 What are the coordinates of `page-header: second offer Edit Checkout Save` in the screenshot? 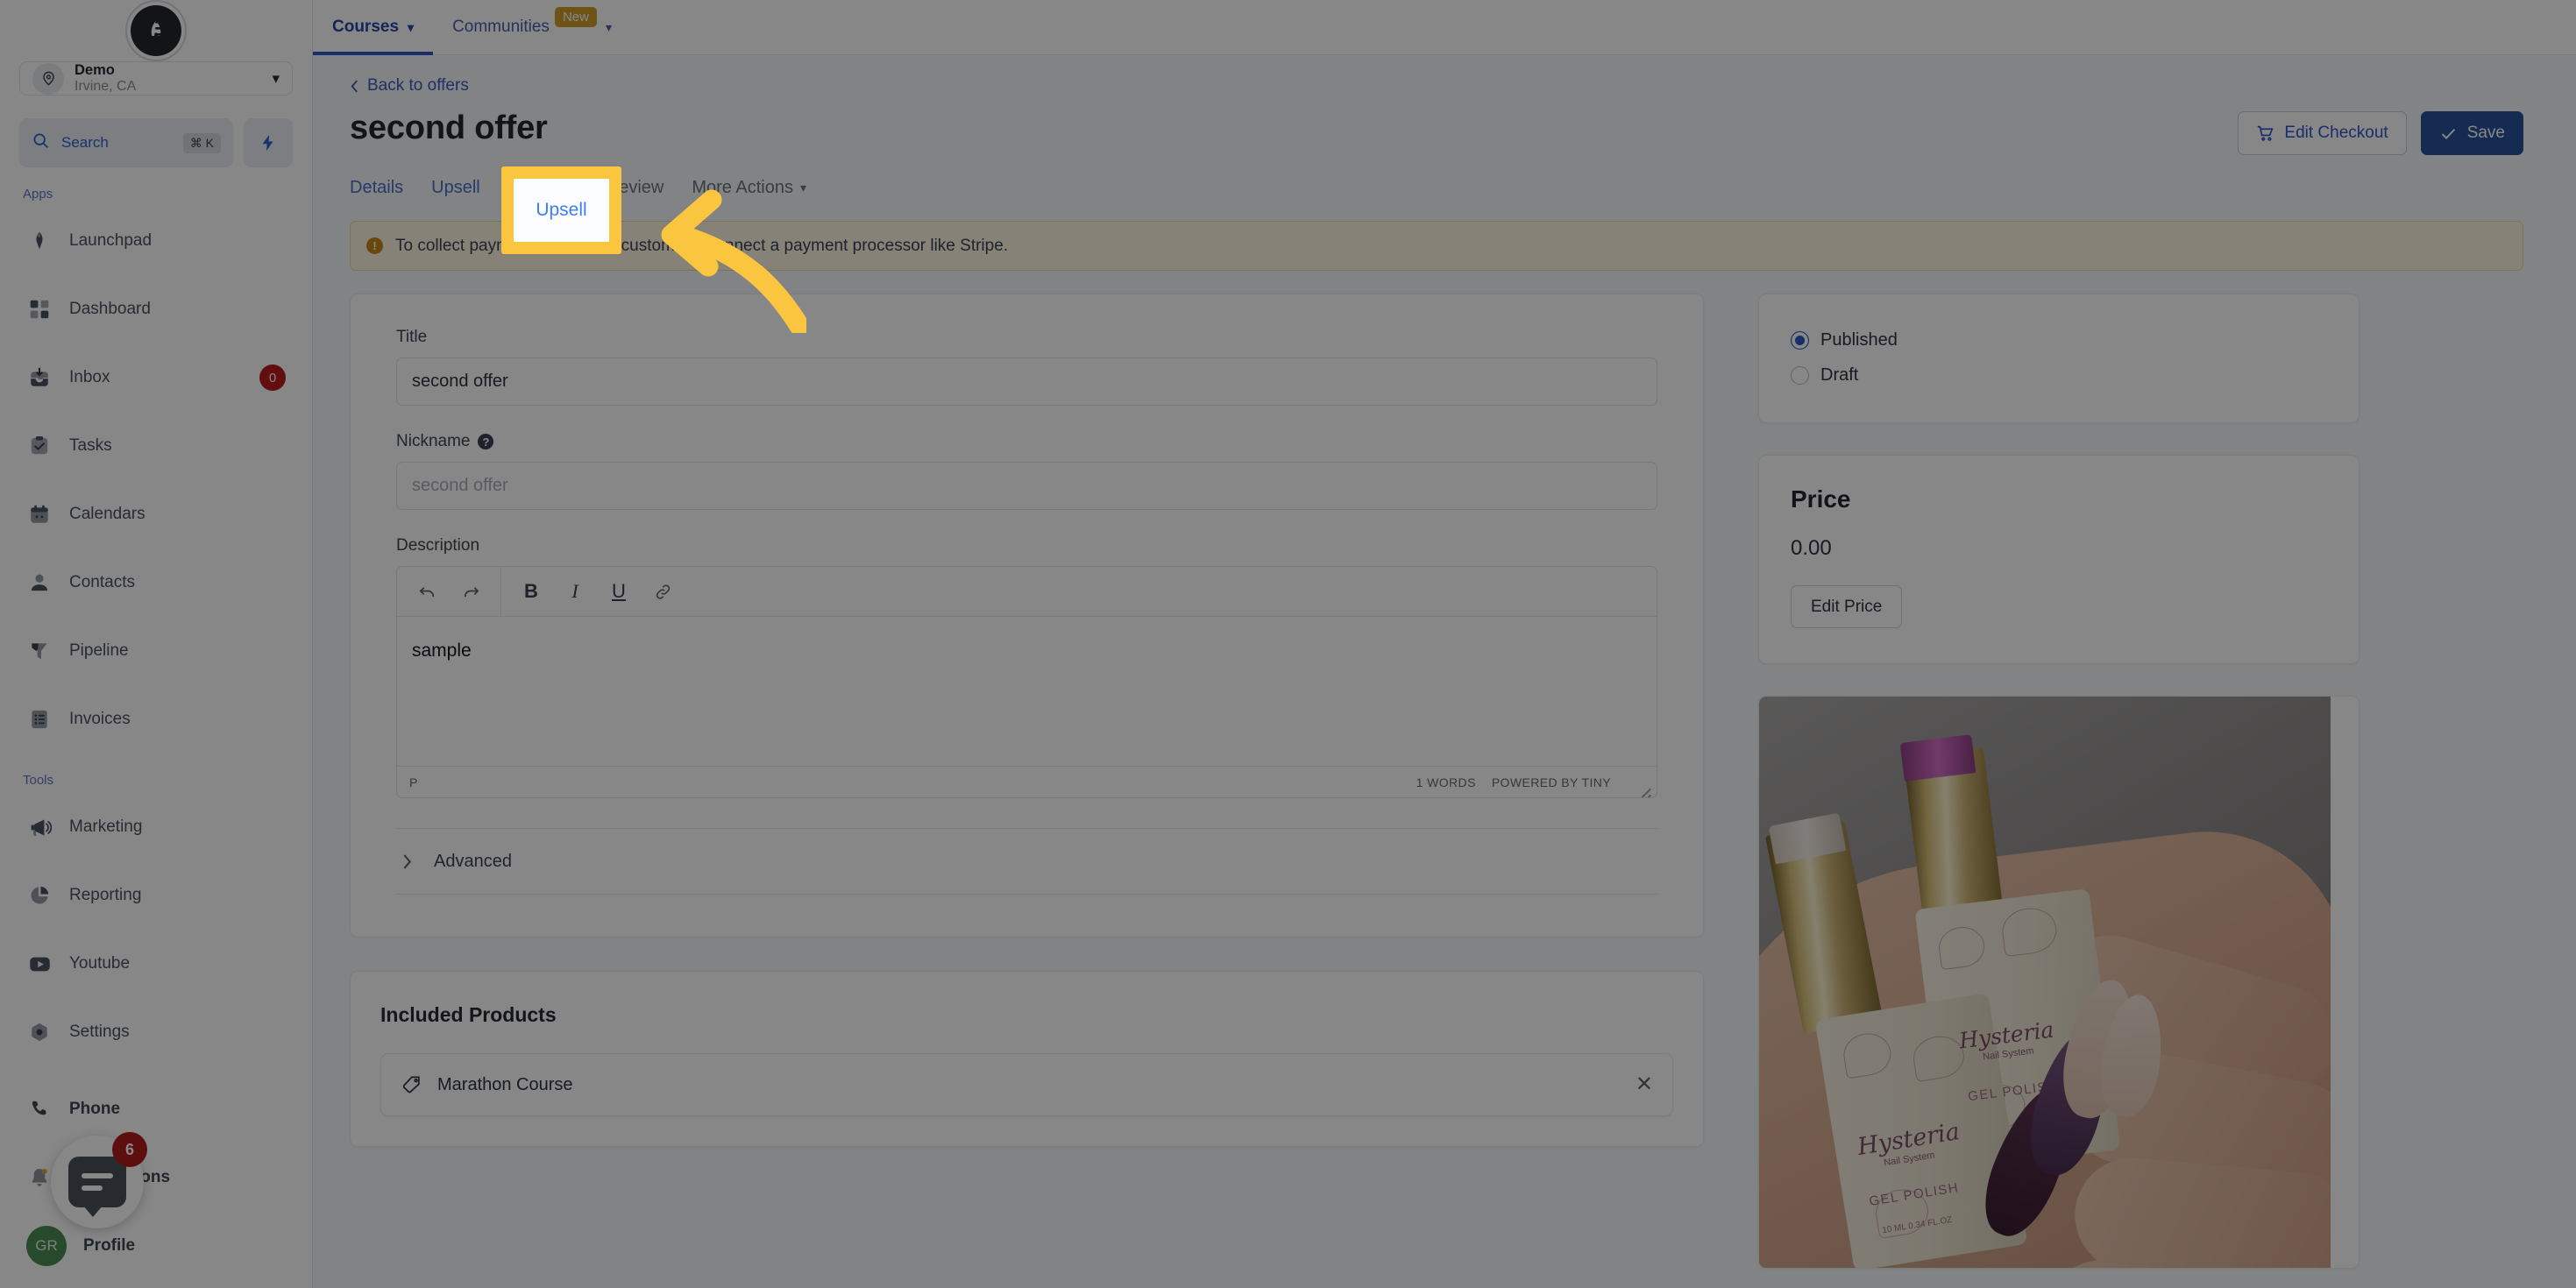 It's located at (1436, 132).